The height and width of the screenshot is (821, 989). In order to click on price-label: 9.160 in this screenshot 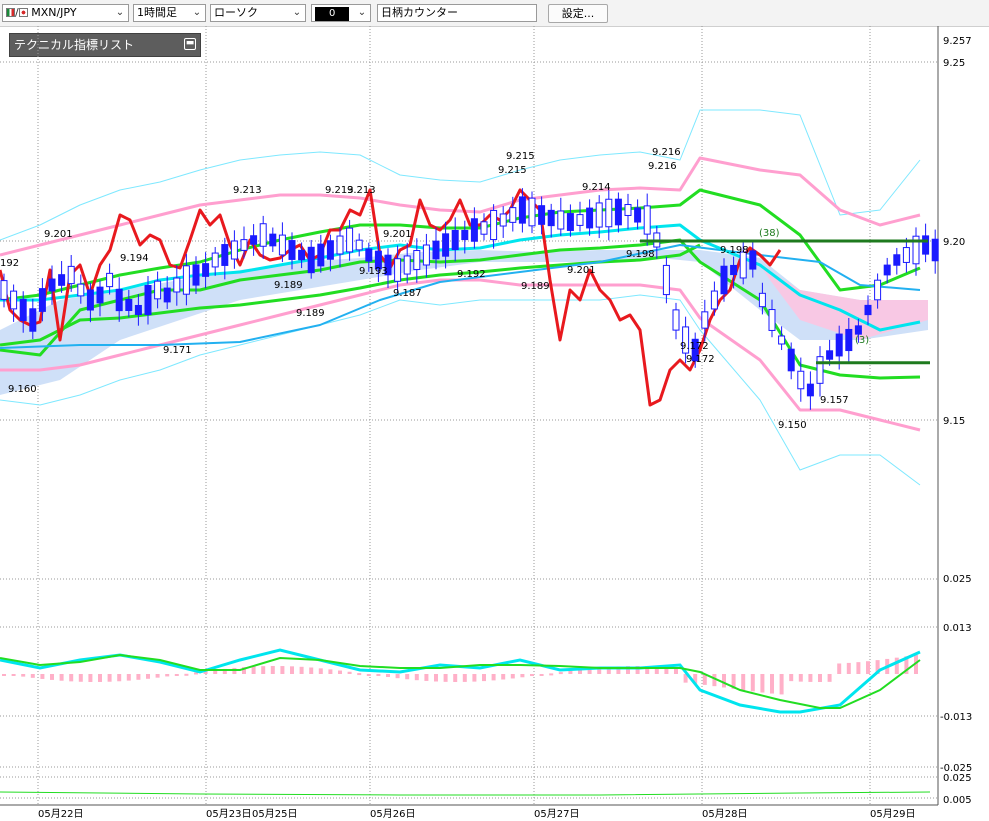, I will do `click(22, 389)`.